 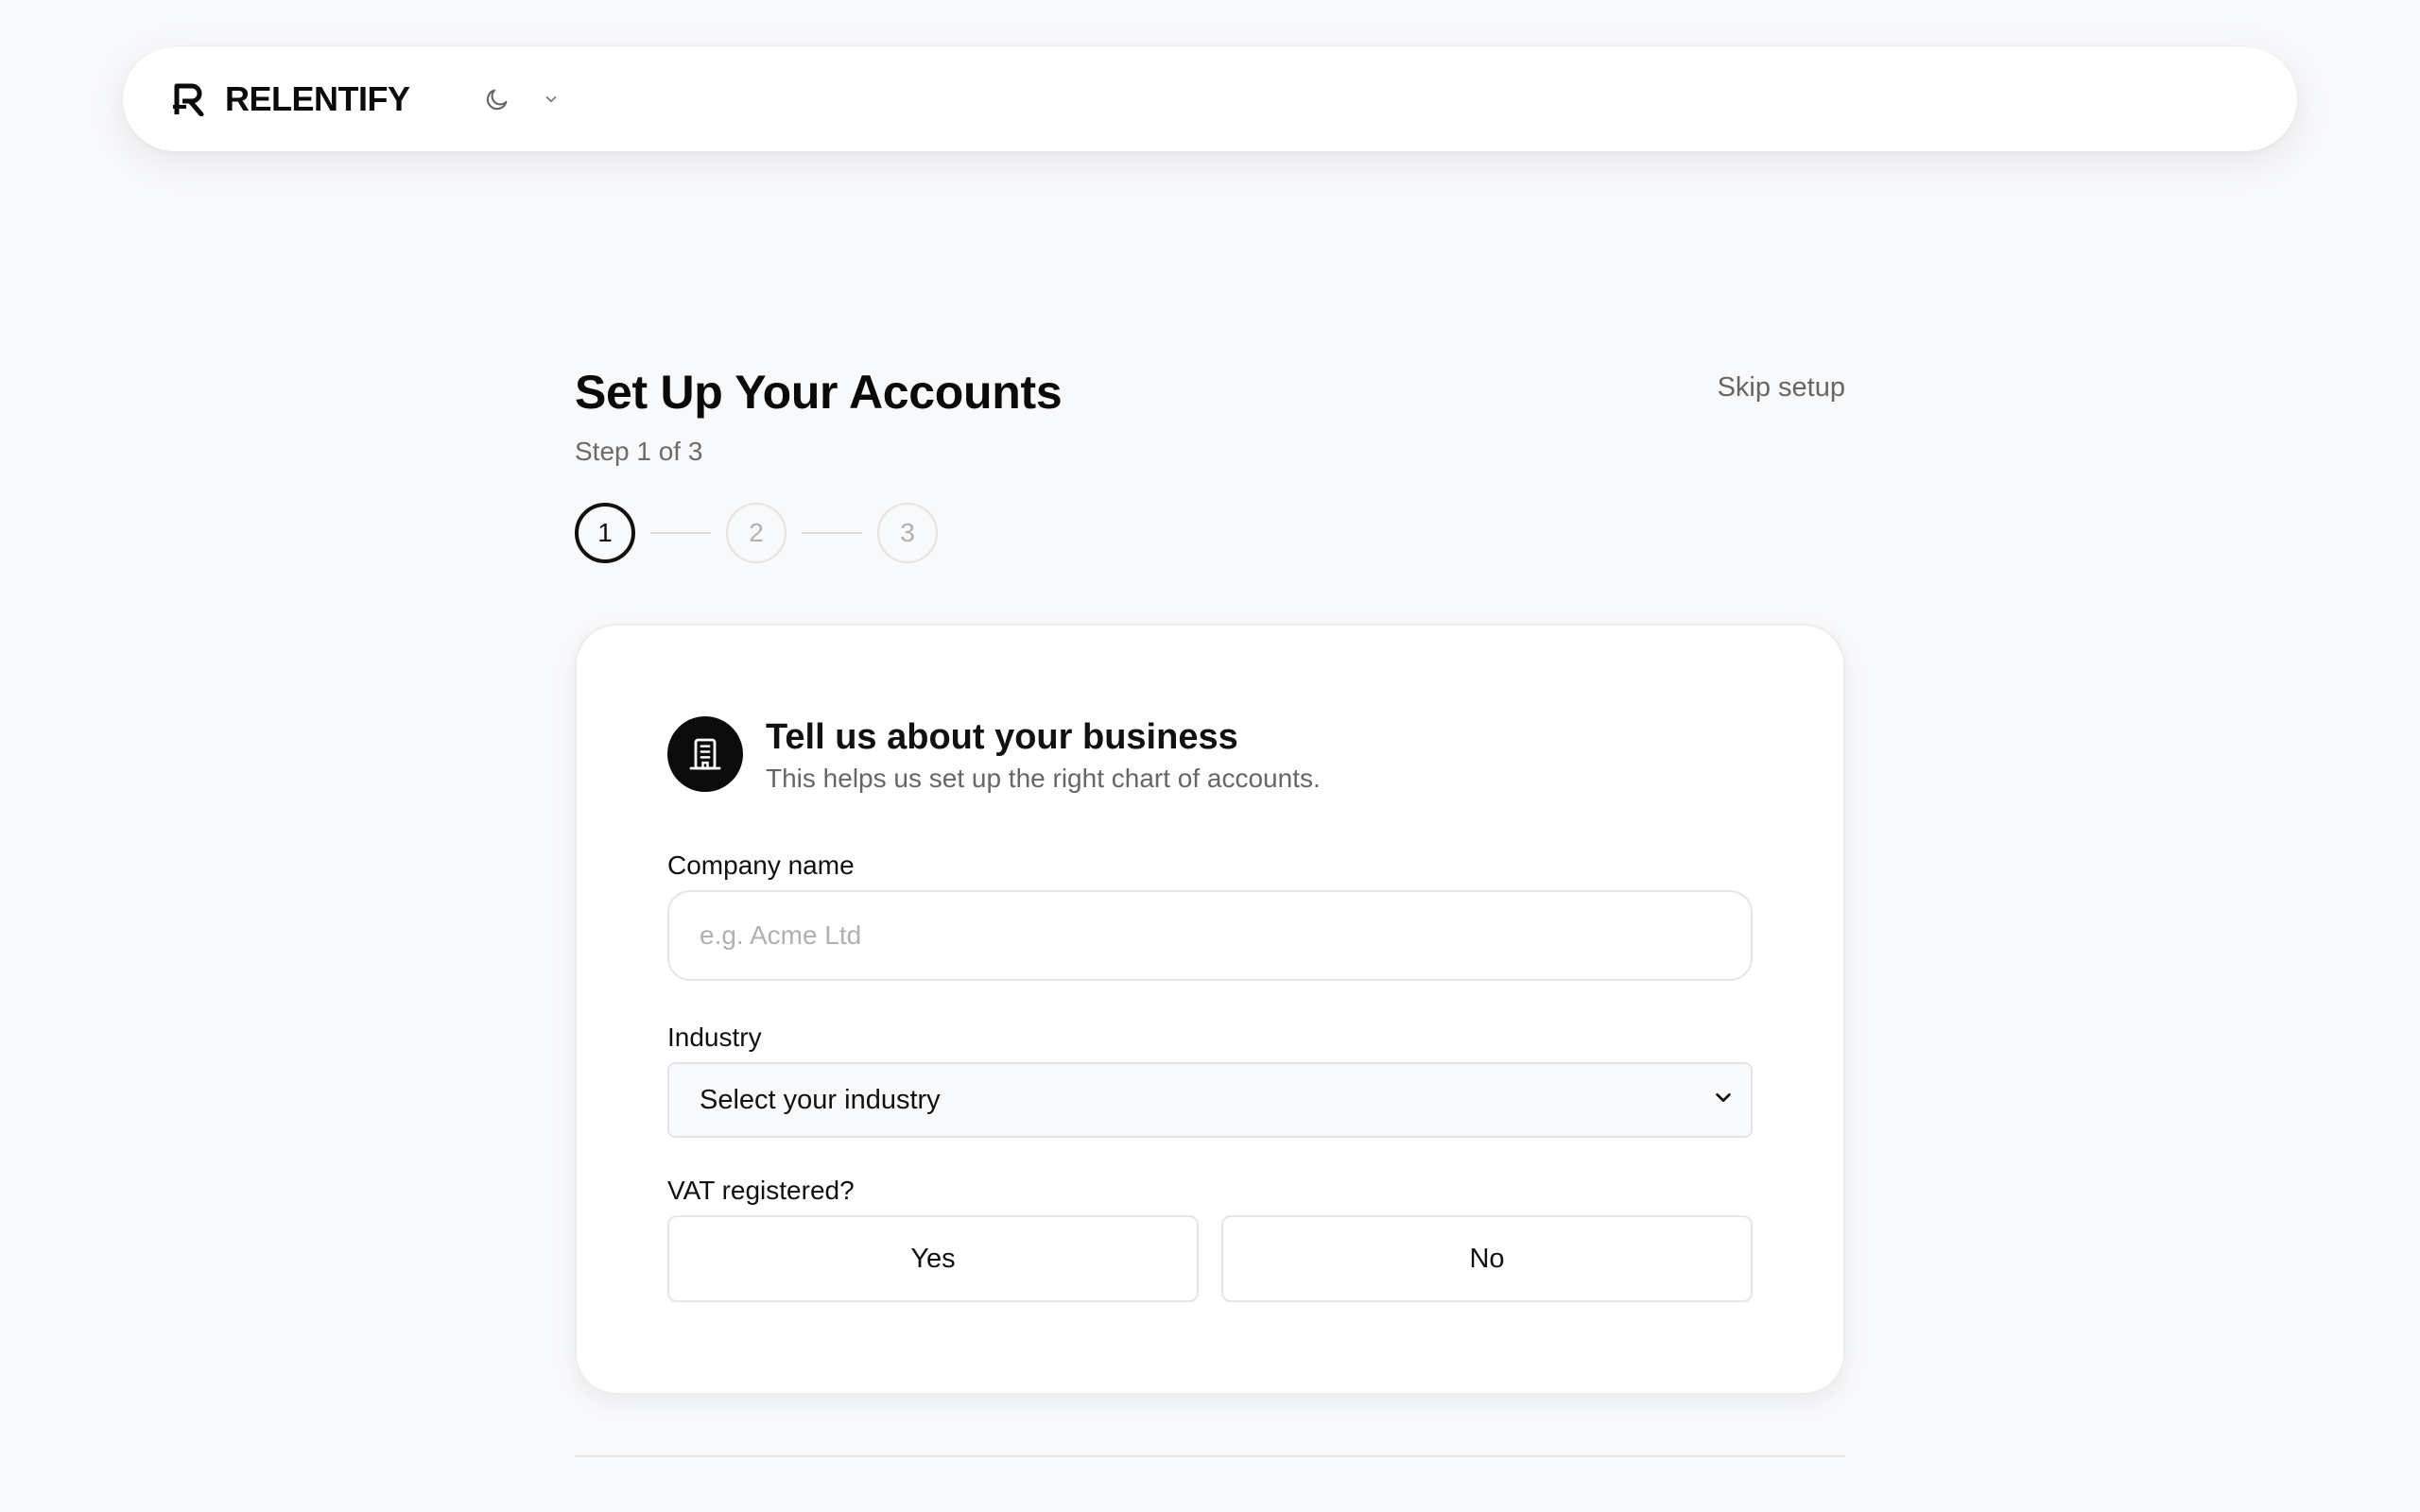 I want to click on industry-select: Select your industry, so click(x=1210, y=1100).